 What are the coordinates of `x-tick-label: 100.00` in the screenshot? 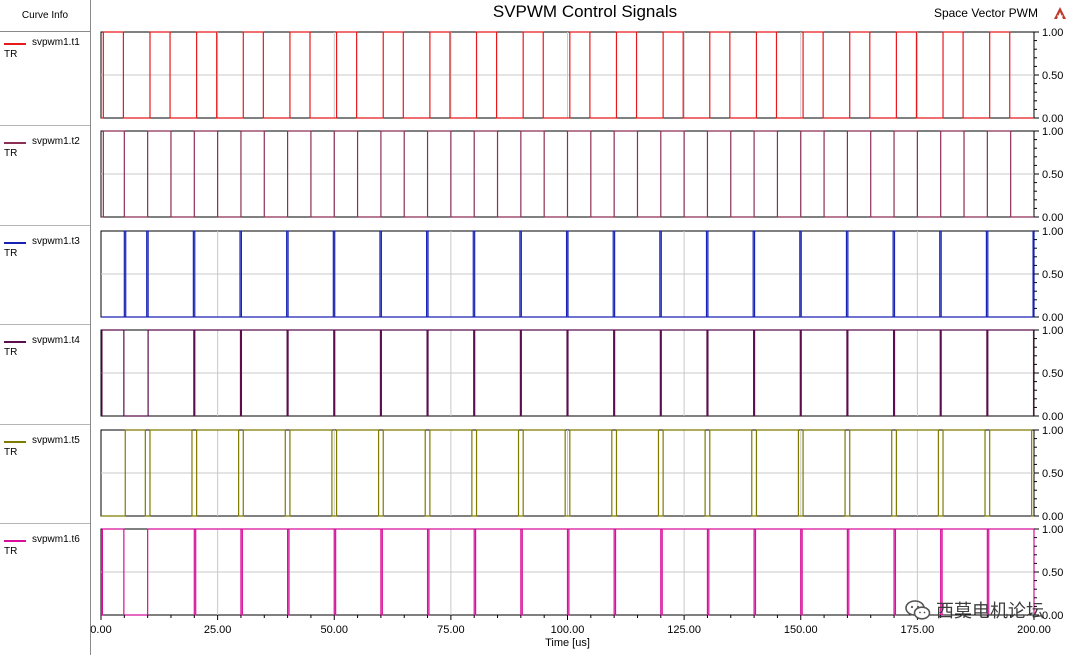 It's located at (568, 630).